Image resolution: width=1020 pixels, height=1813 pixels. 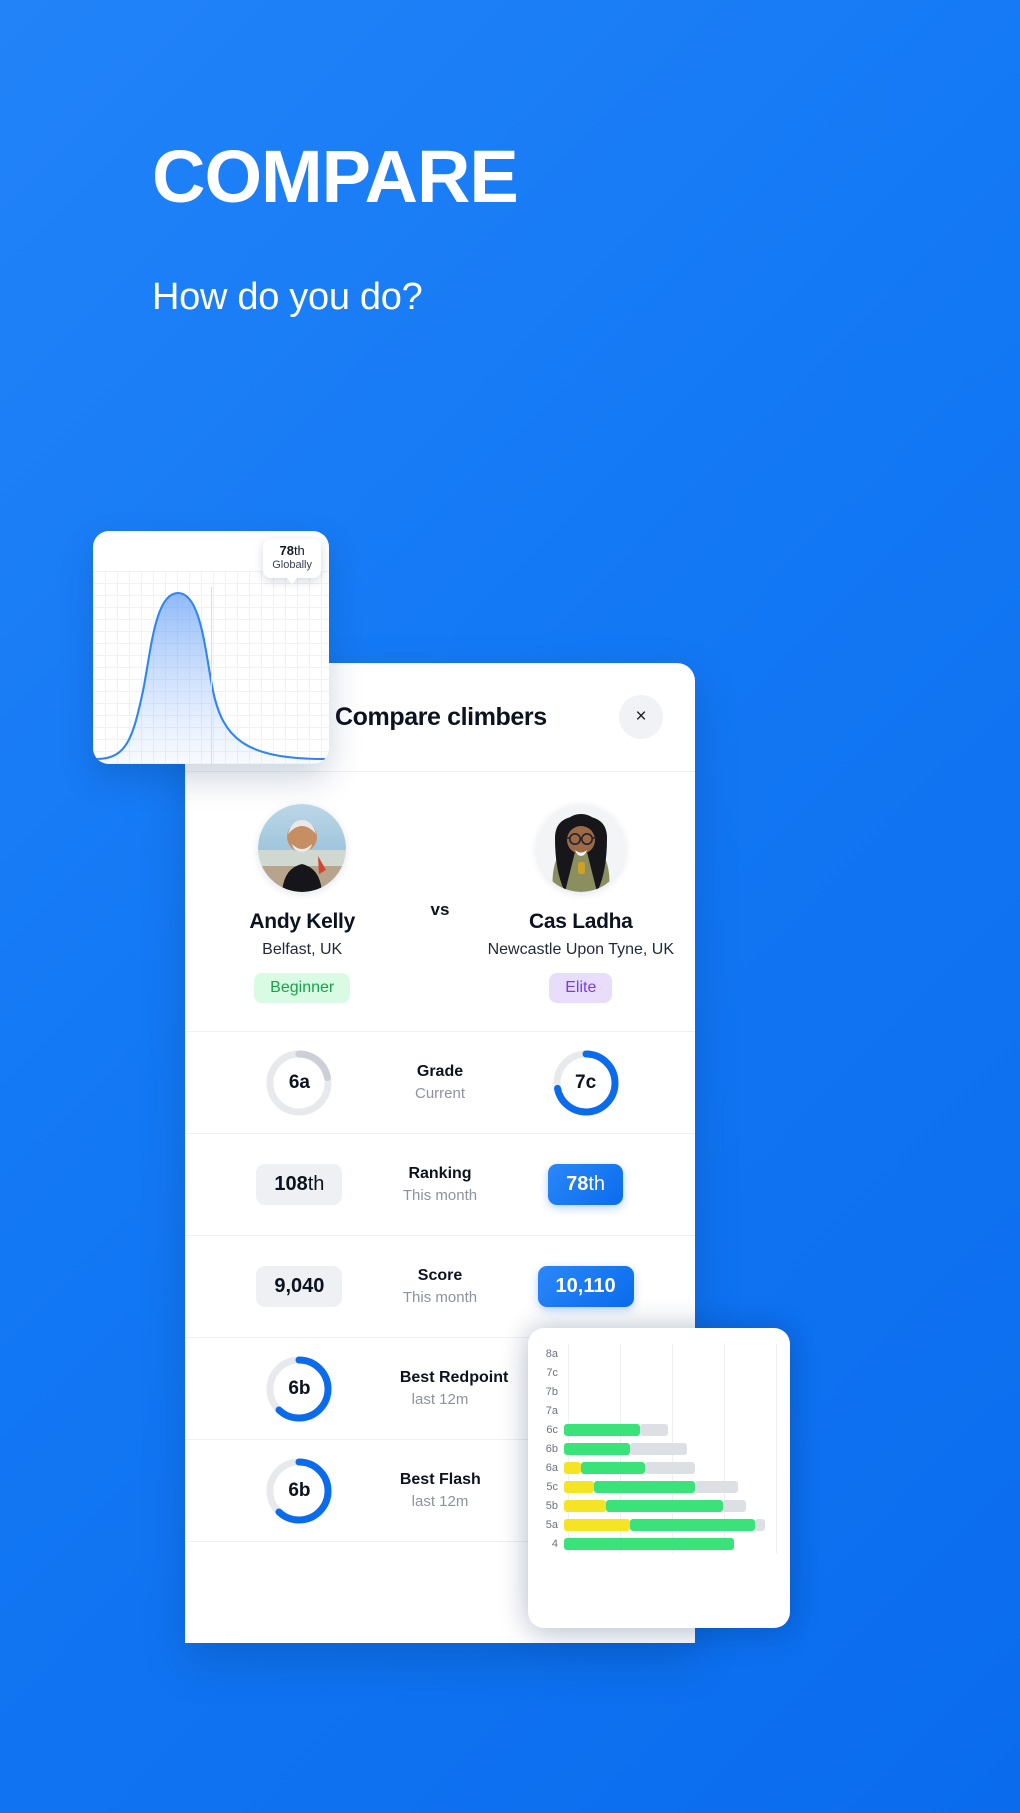 I want to click on status-badge: Beginner, so click(x=302, y=988).